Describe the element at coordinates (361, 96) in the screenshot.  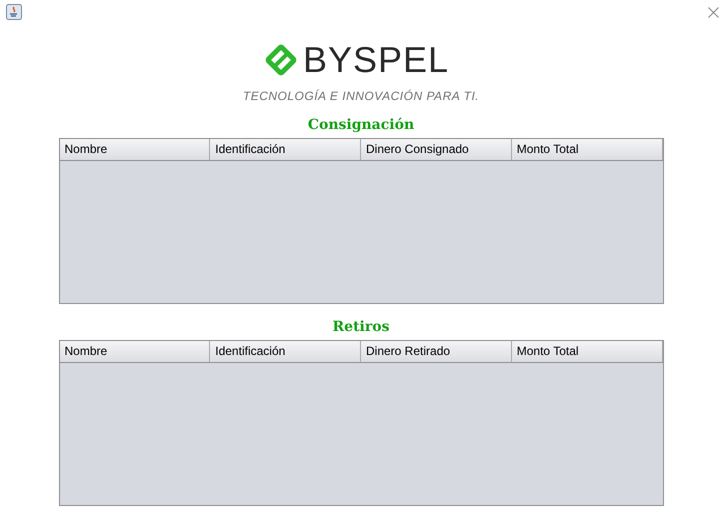
I see `tagline: TECNOLOGÍA E INNOVACIÓN PARA TI.` at that location.